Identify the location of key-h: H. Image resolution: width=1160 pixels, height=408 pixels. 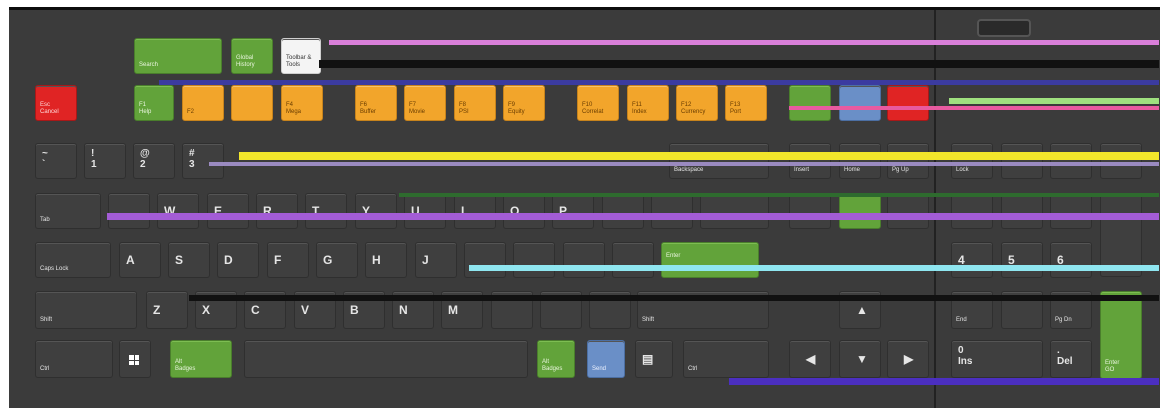
(386, 260).